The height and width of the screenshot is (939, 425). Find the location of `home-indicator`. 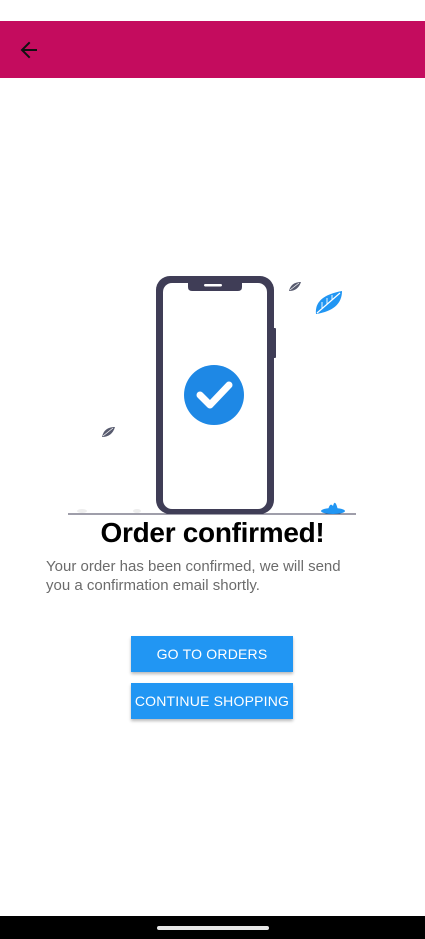

home-indicator is located at coordinates (213, 928).